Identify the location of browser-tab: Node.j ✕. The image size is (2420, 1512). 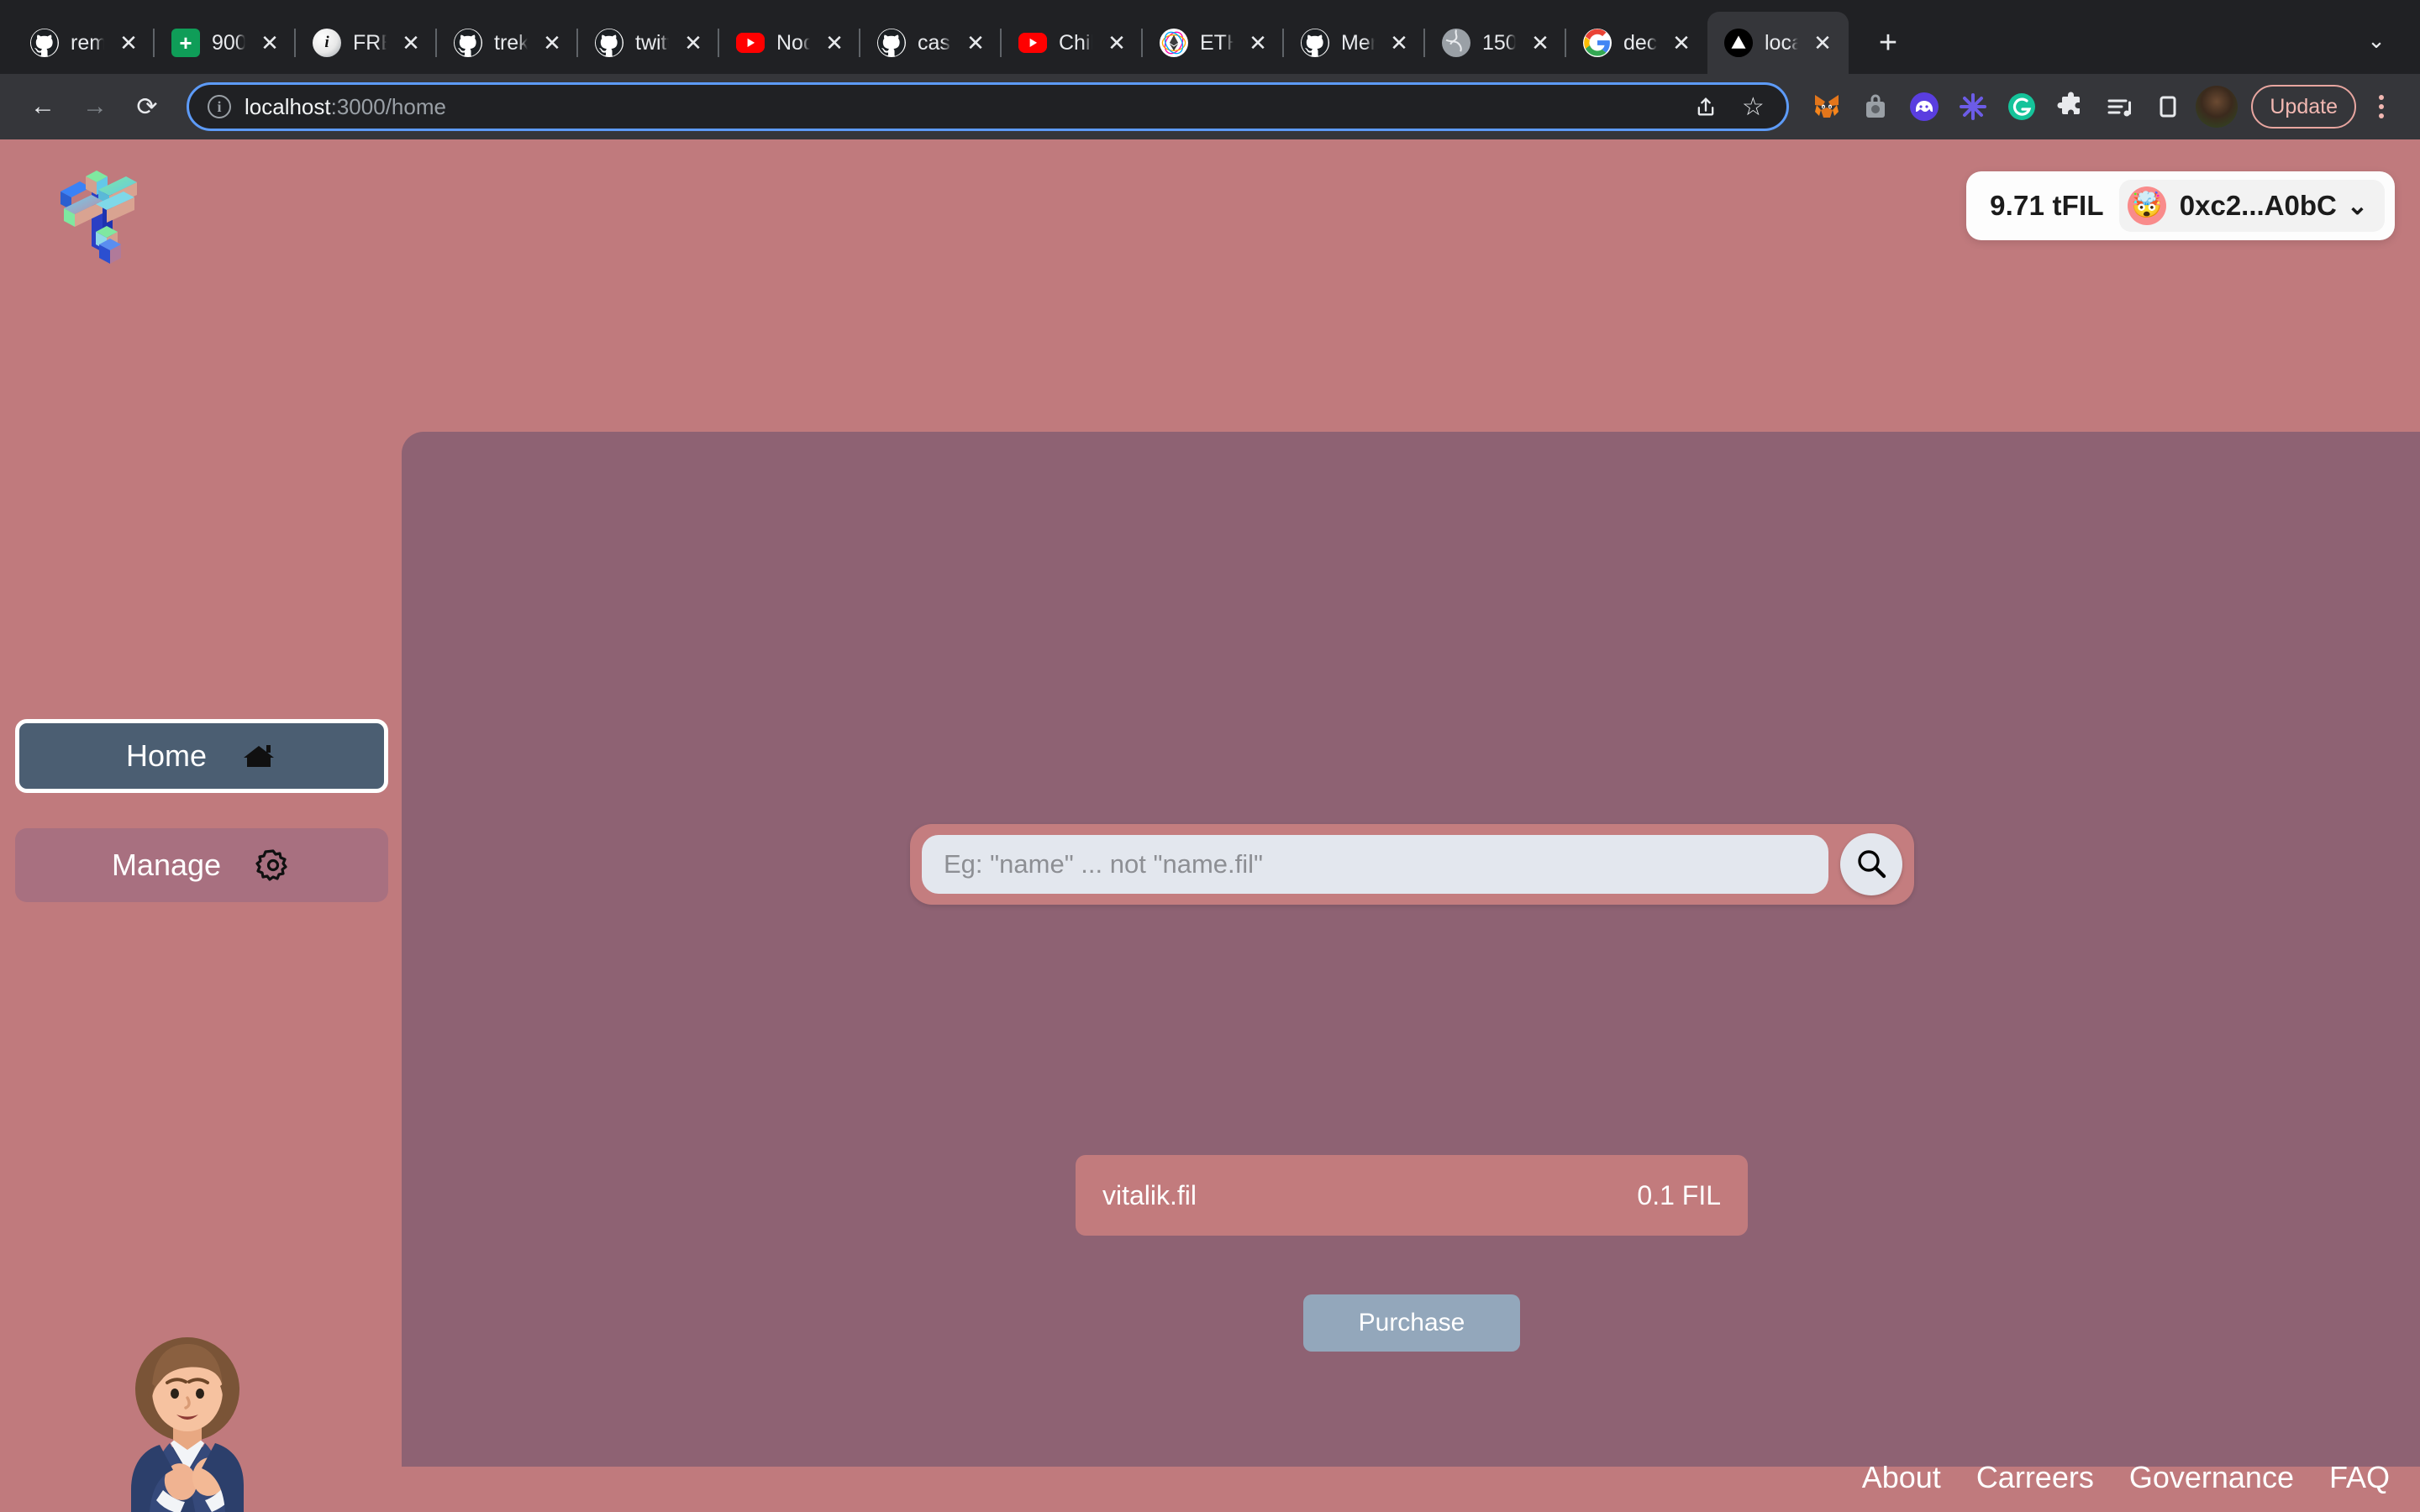
(789, 43).